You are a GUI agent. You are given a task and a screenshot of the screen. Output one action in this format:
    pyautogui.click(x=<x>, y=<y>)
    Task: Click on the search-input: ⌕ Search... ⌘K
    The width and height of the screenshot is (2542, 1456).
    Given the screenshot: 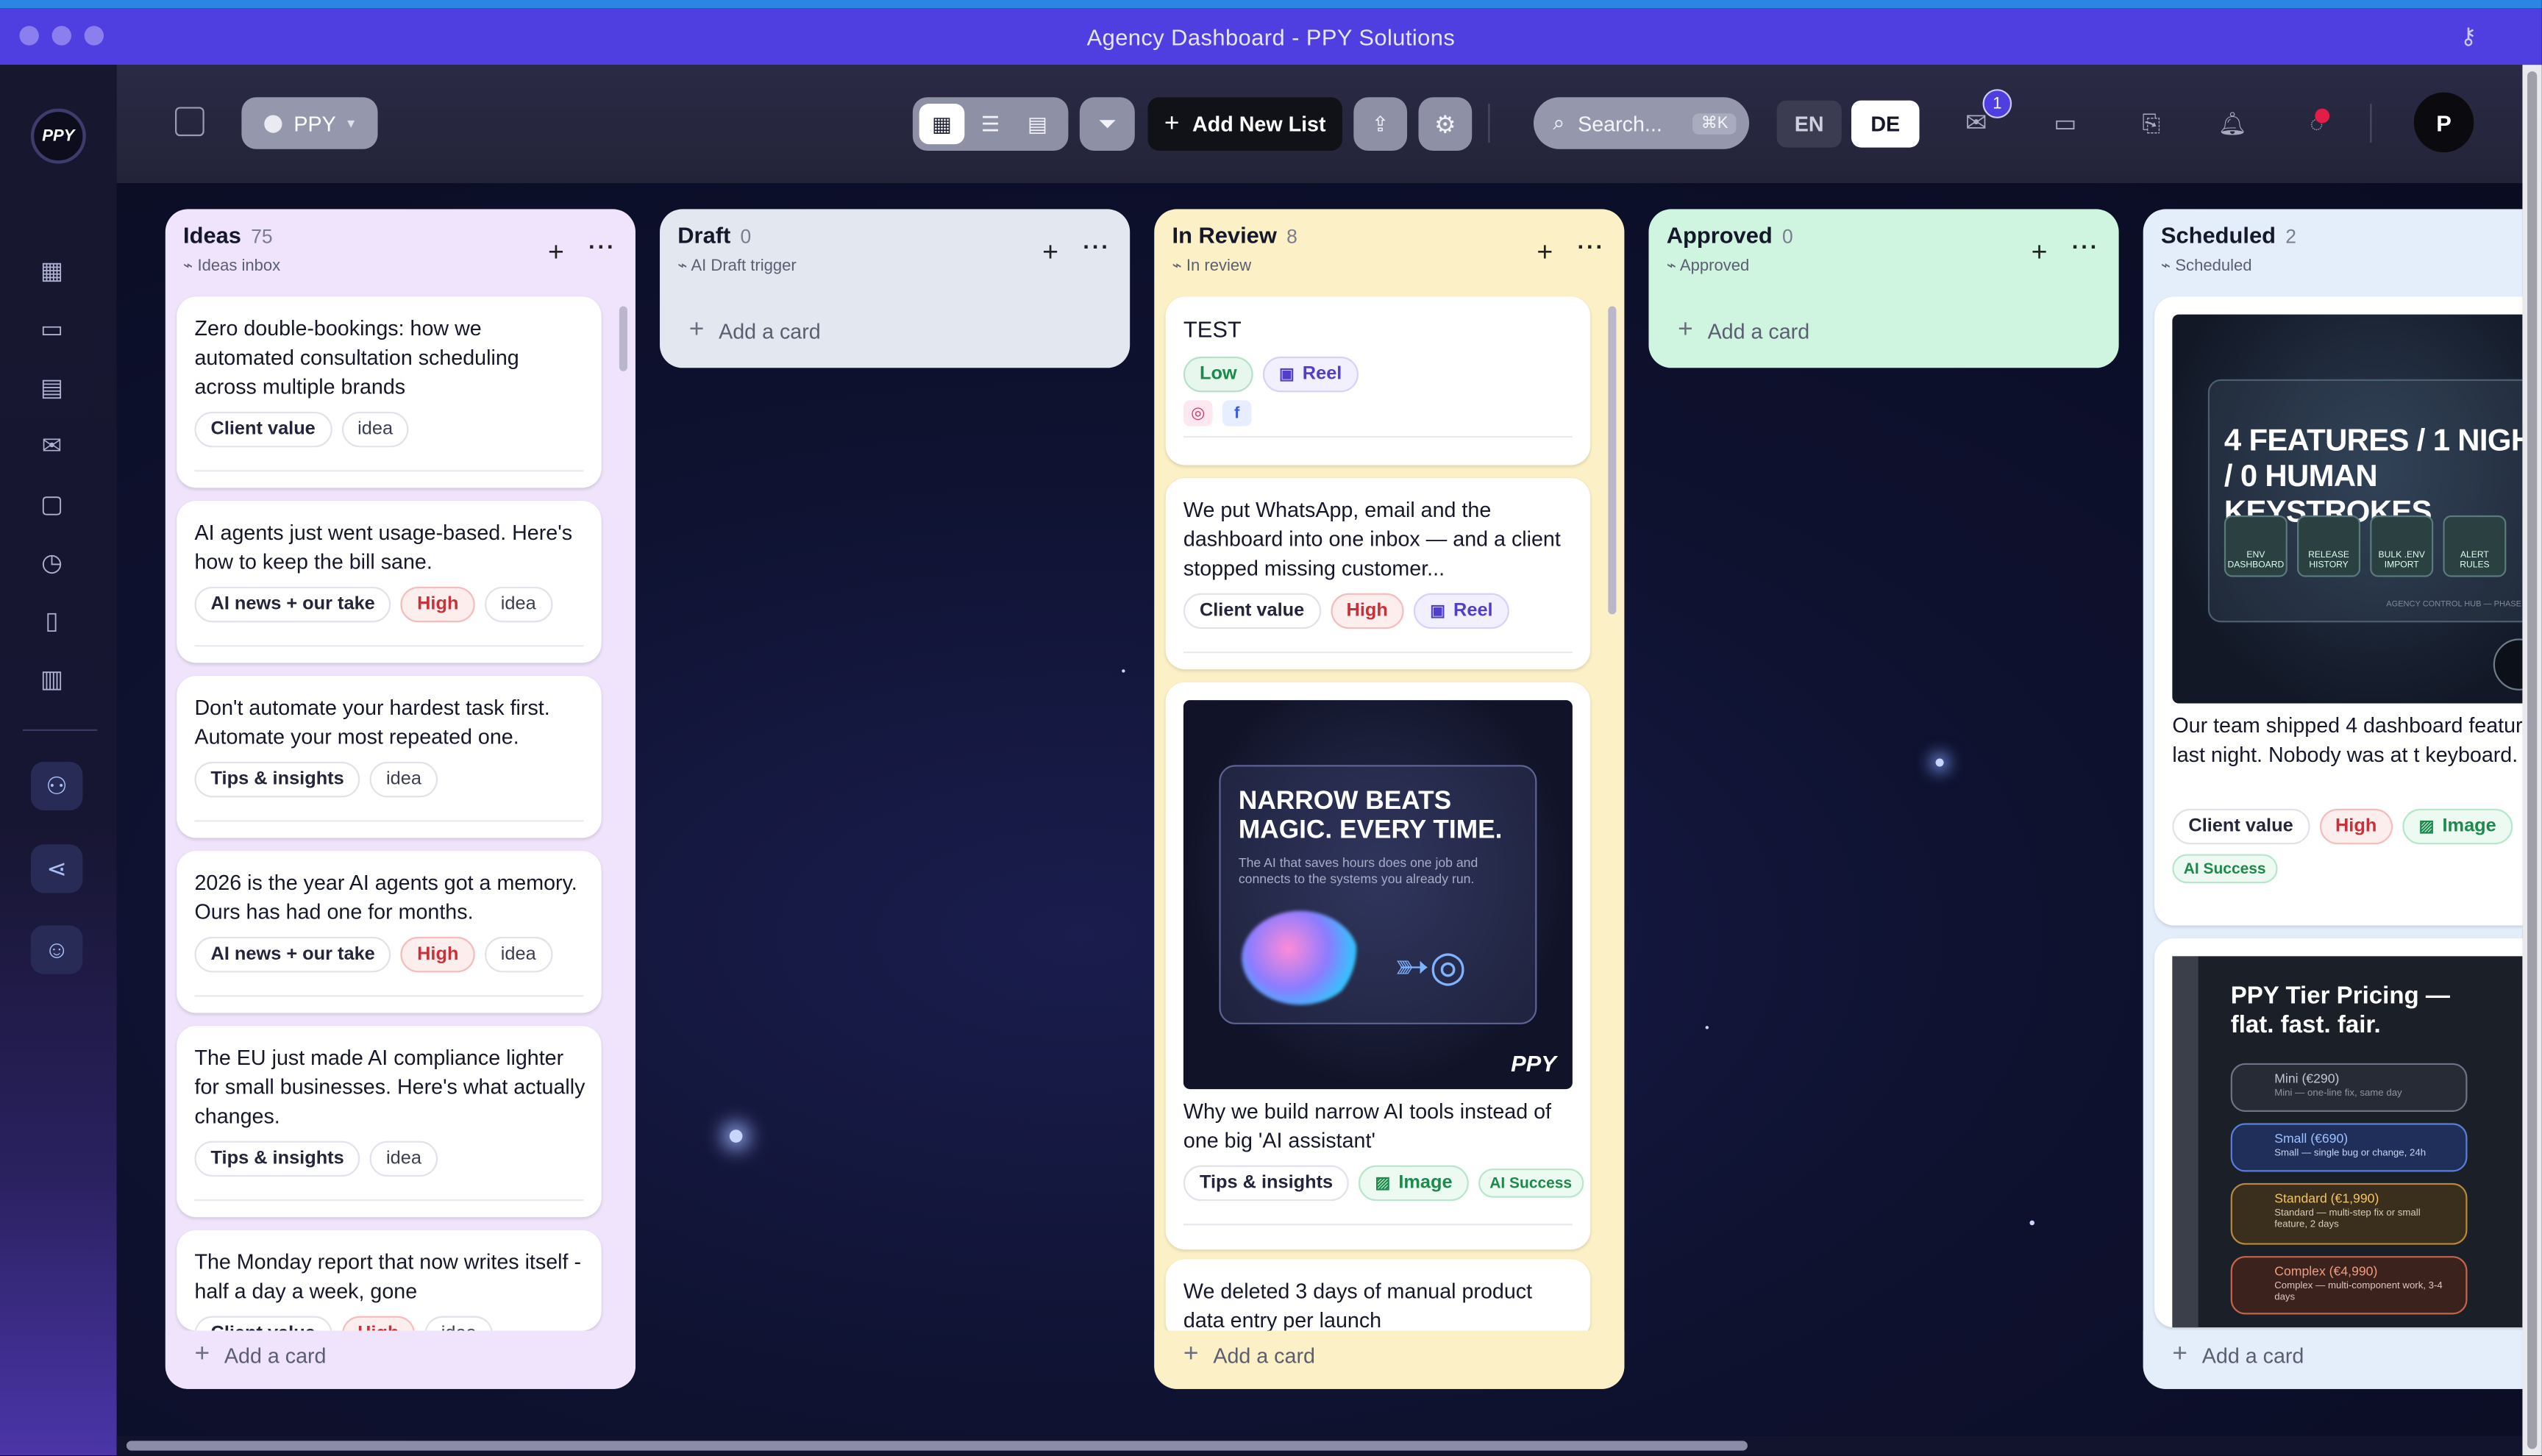 What is the action you would take?
    pyautogui.click(x=1642, y=123)
    